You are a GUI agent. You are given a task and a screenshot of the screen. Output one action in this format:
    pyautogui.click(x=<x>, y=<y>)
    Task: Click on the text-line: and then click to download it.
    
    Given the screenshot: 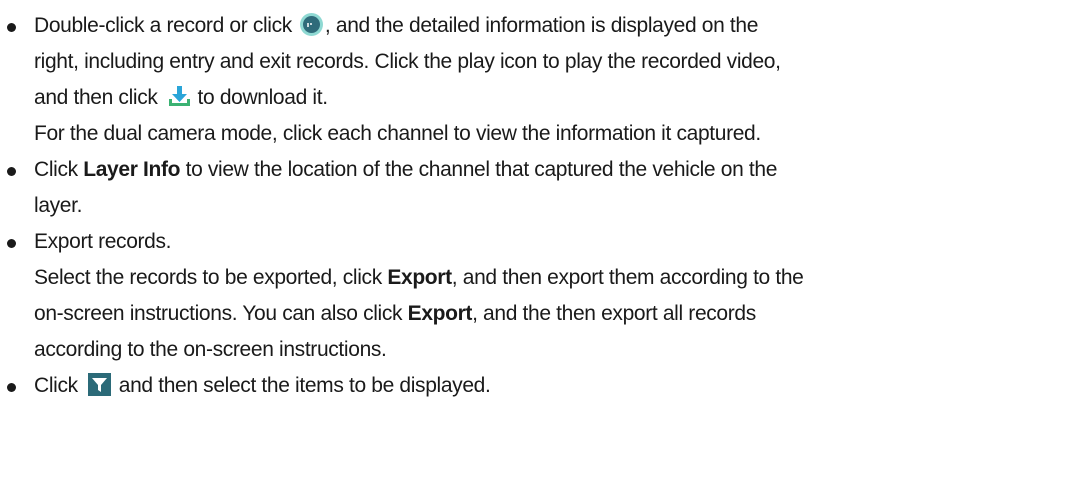 What is the action you would take?
    pyautogui.click(x=181, y=96)
    